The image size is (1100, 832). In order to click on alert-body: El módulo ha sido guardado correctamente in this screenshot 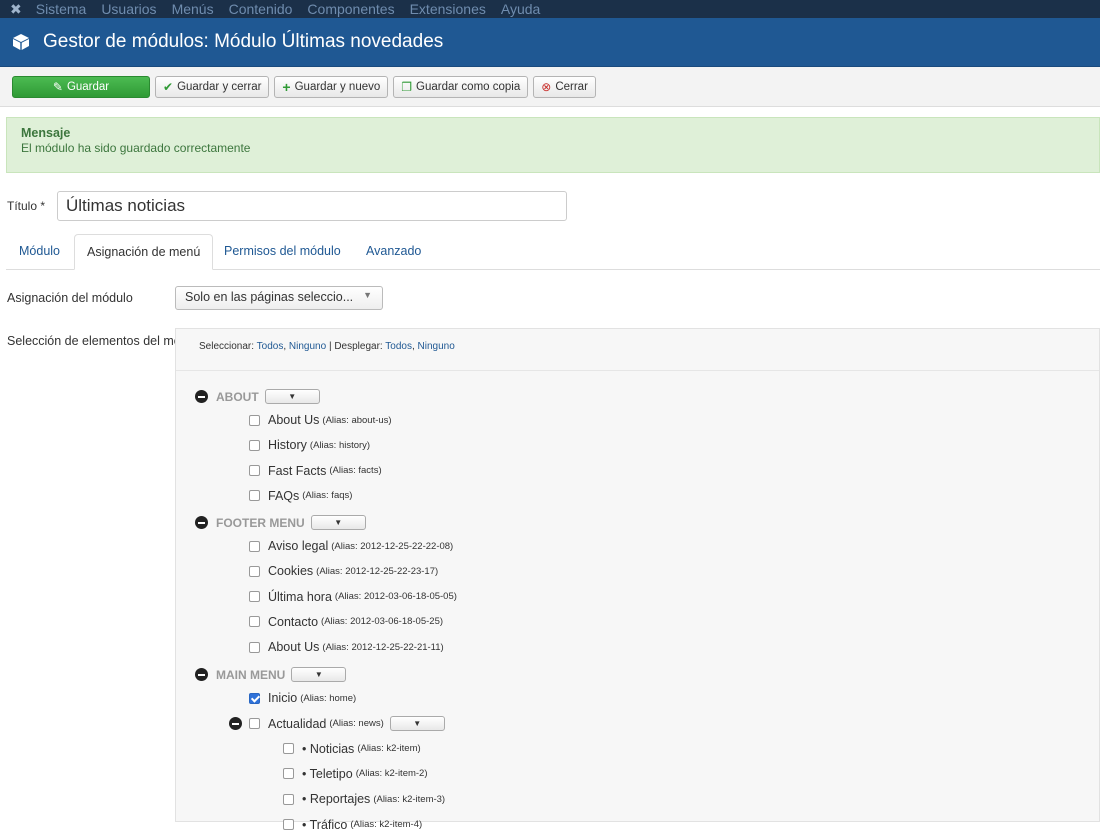, I will do `click(136, 148)`.